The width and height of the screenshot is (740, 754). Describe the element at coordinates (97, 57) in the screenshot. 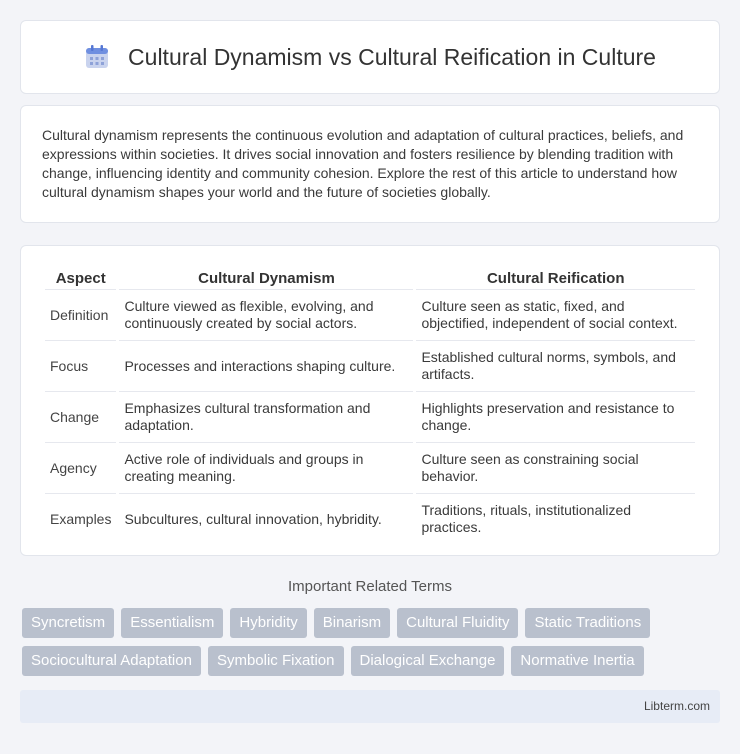

I see `calendar-icon` at that location.